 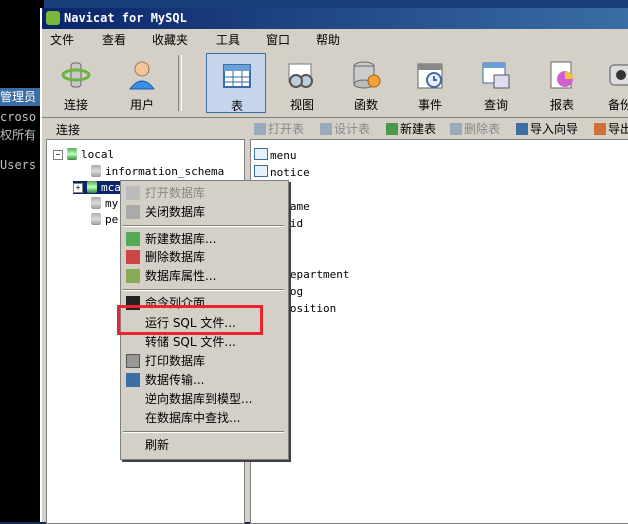 I want to click on menu-favorites: 收藏夹, so click(x=170, y=39).